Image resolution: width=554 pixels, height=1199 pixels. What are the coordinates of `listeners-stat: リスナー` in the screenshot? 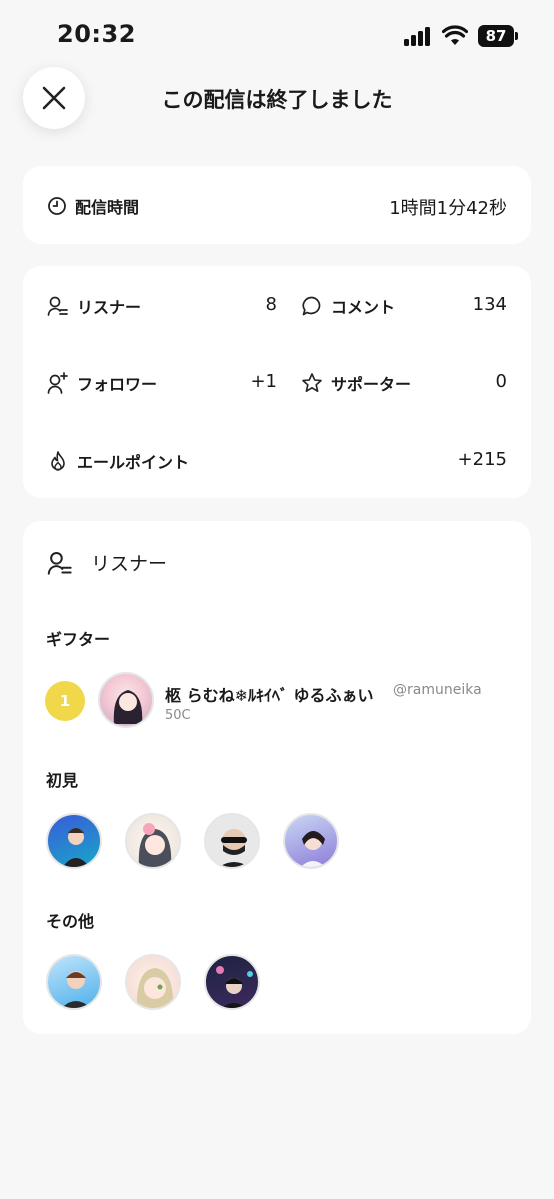 It's located at (94, 306).